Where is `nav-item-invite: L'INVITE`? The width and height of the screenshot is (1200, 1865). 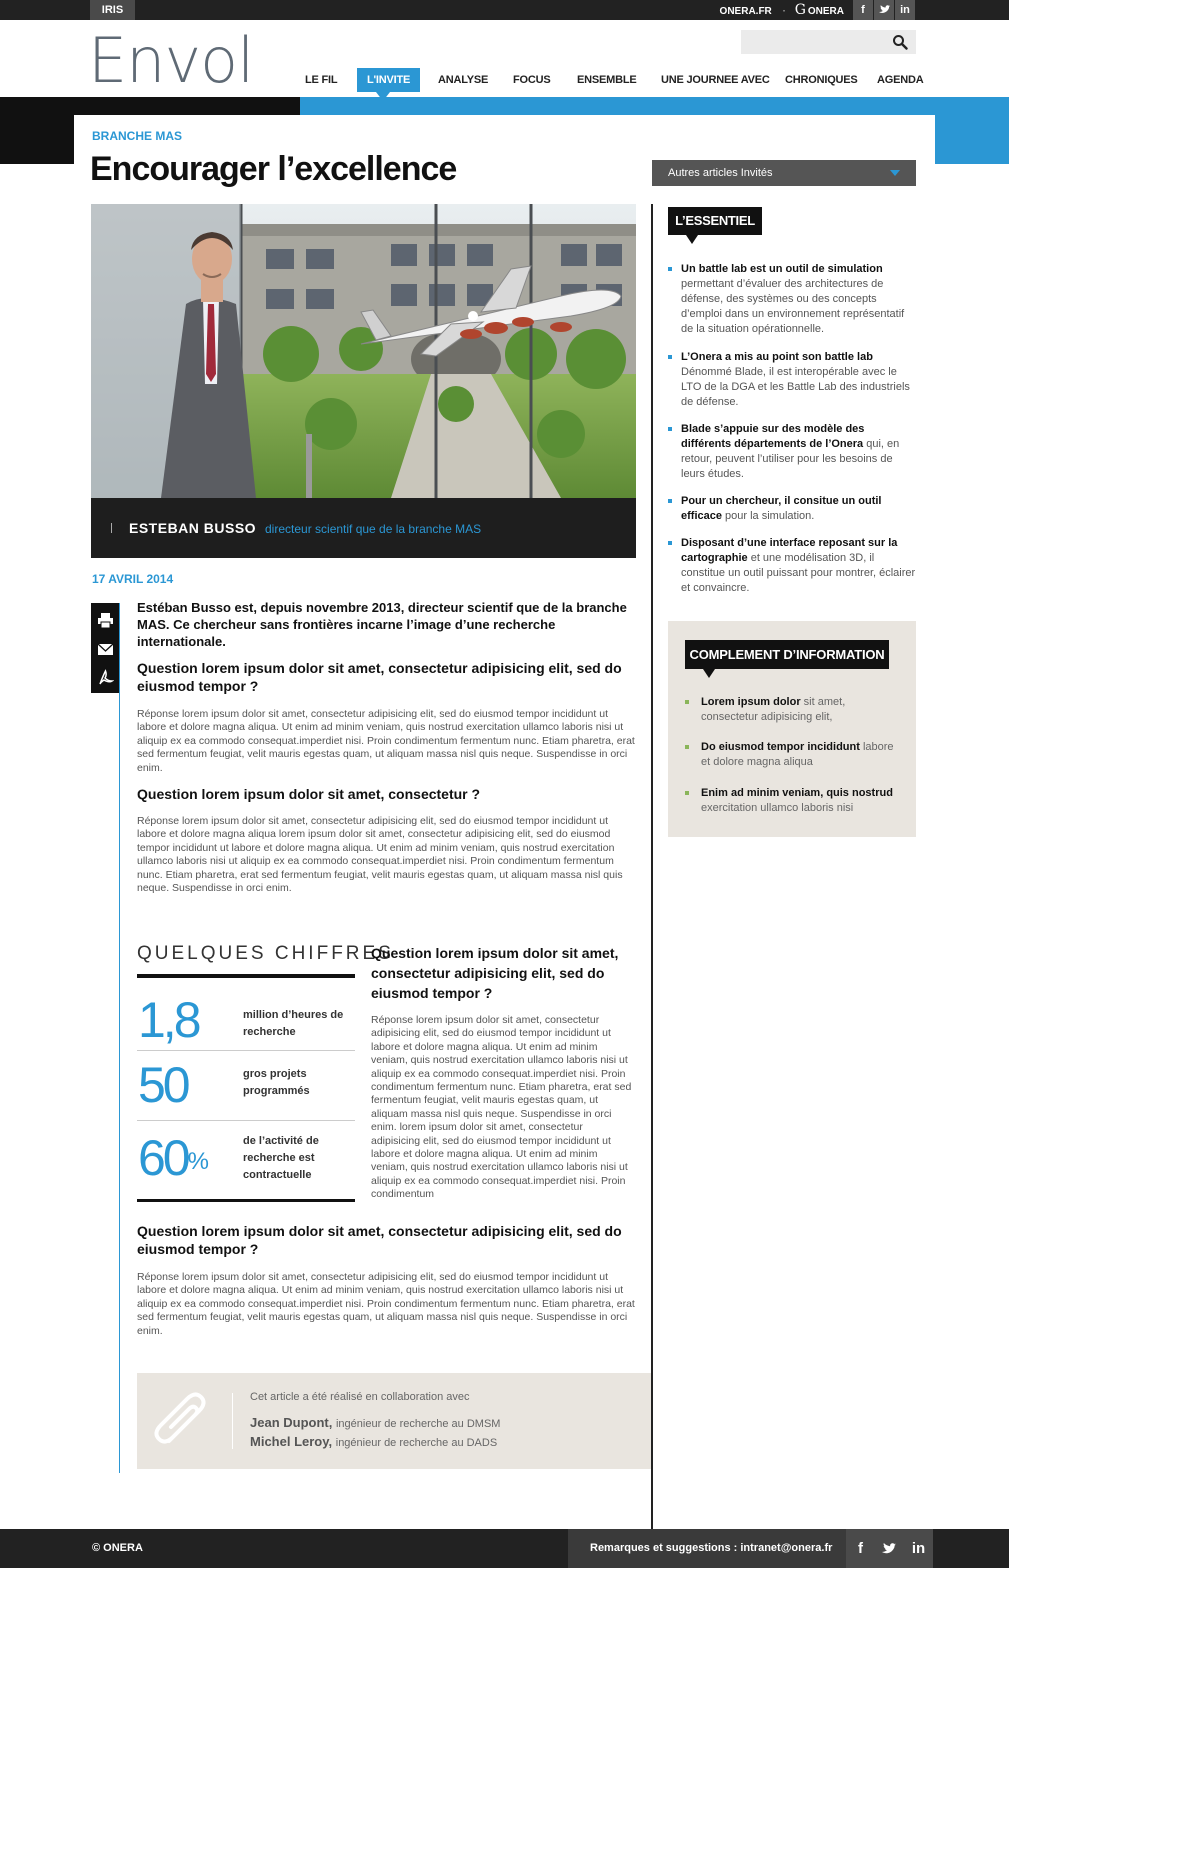
nav-item-invite: L'INVITE is located at coordinates (389, 80).